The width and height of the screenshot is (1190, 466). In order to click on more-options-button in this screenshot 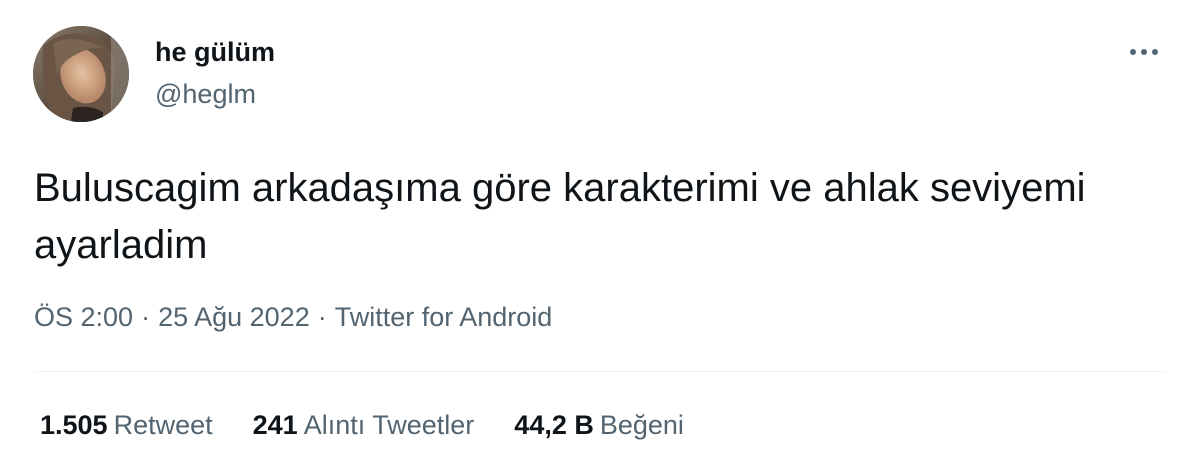, I will do `click(1144, 52)`.